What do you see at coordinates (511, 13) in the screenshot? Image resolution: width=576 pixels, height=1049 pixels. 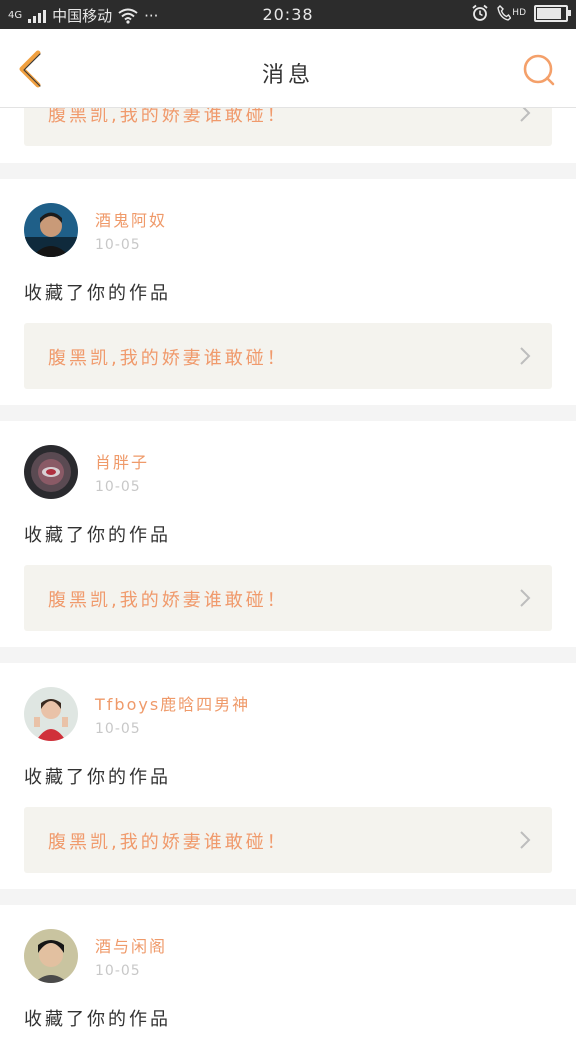 I see `hd-call-icon: HD` at bounding box center [511, 13].